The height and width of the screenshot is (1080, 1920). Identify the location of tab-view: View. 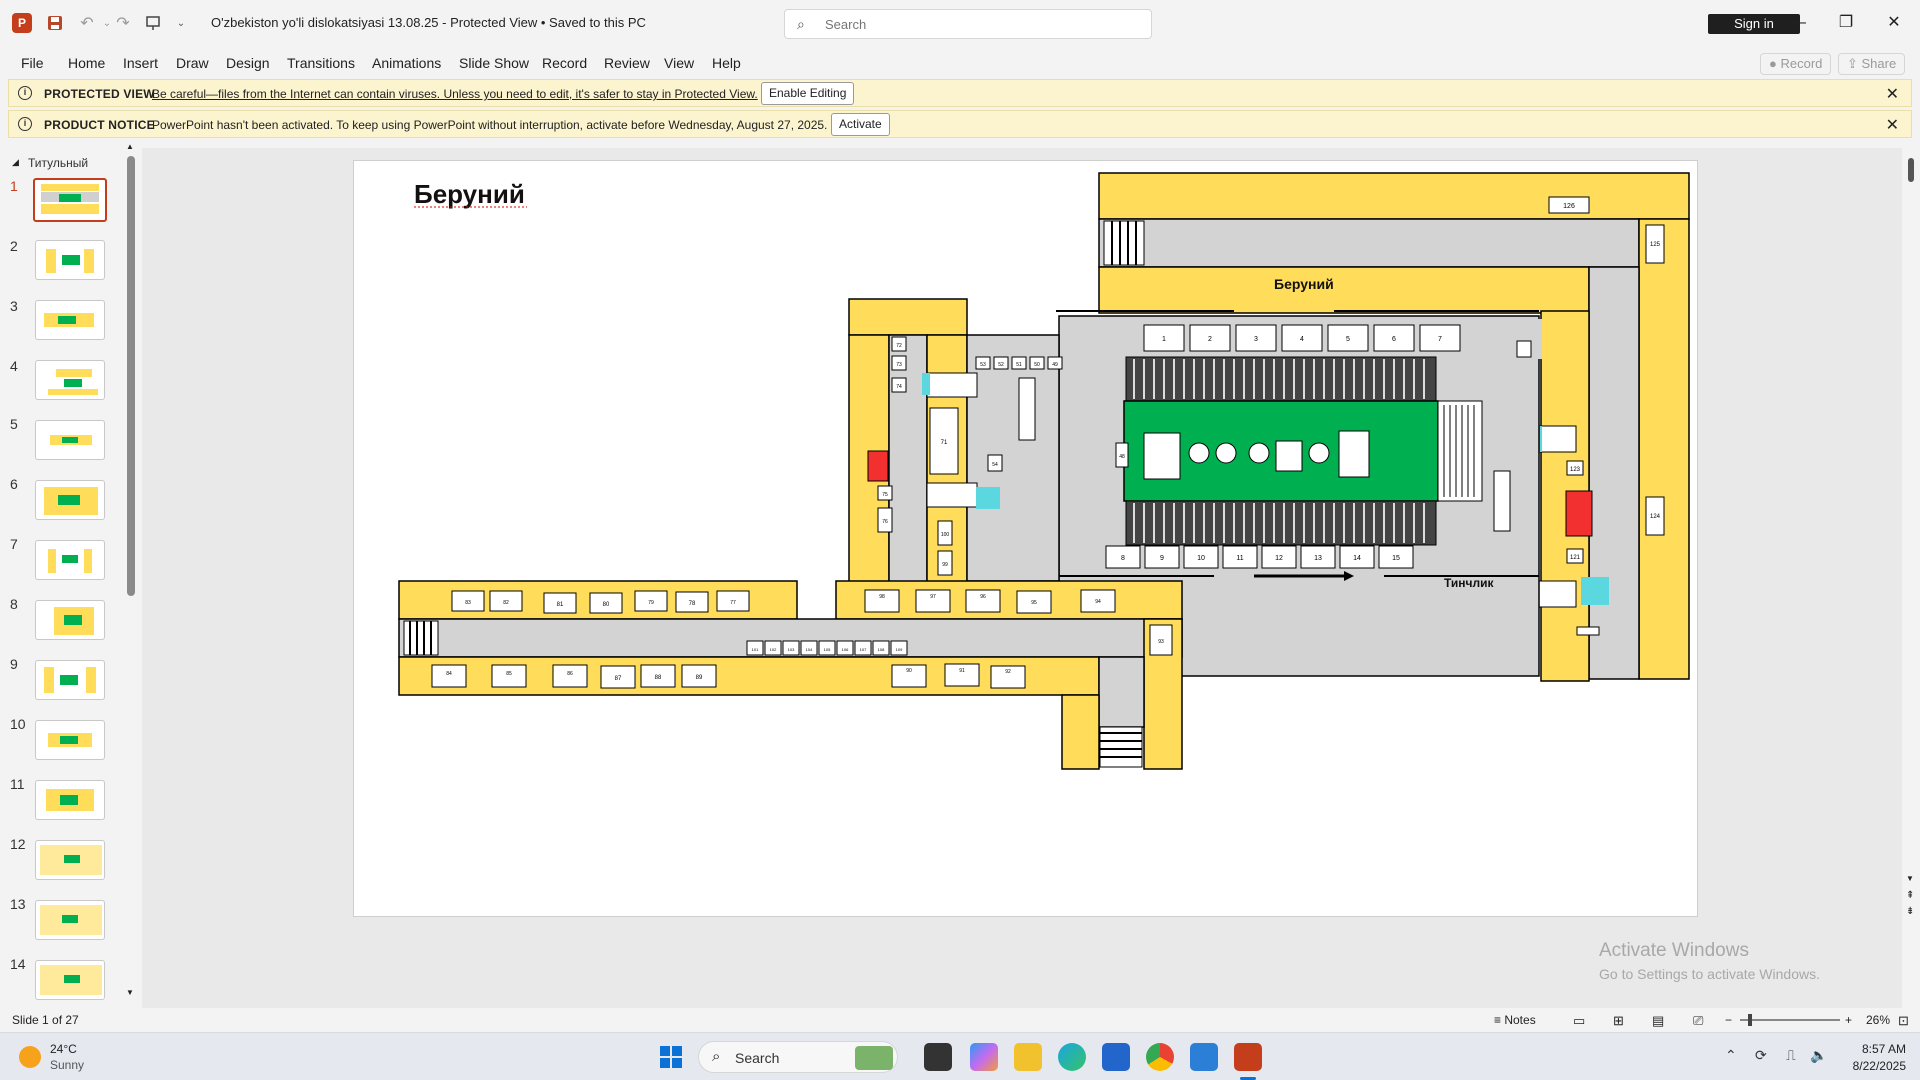
(679, 63).